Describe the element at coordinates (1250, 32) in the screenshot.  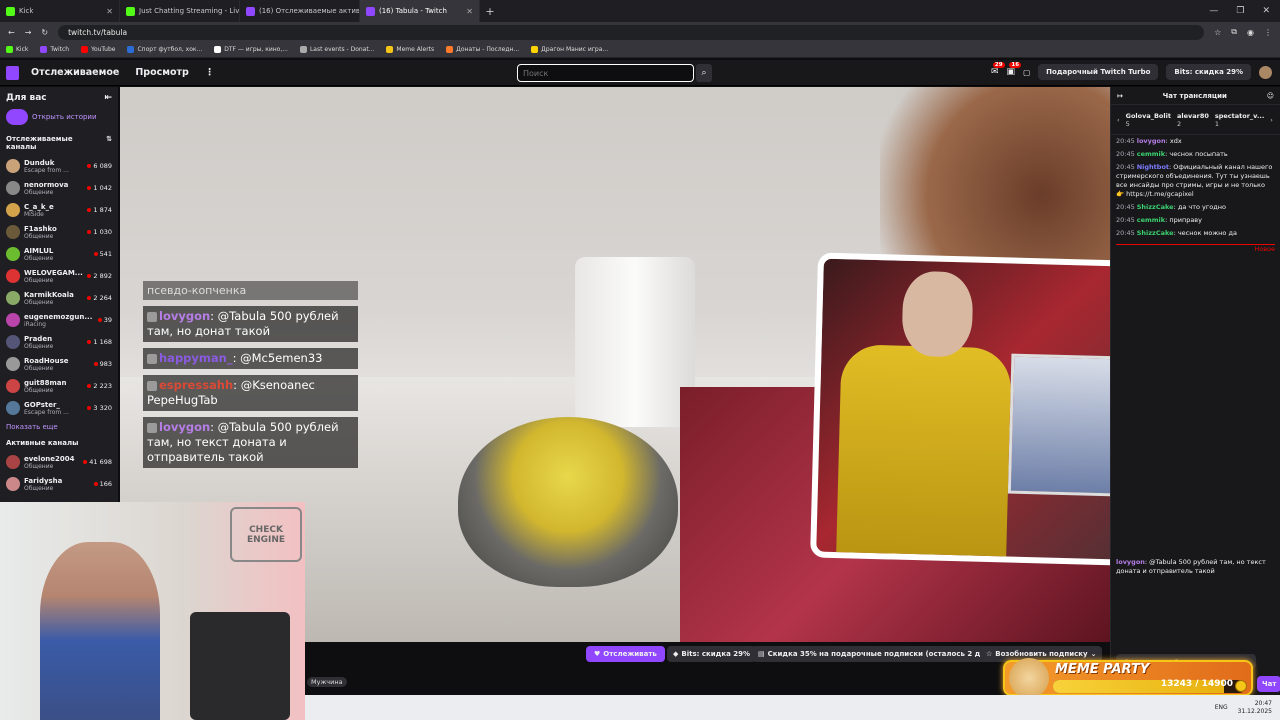
I see `profile-icon: ◉` at that location.